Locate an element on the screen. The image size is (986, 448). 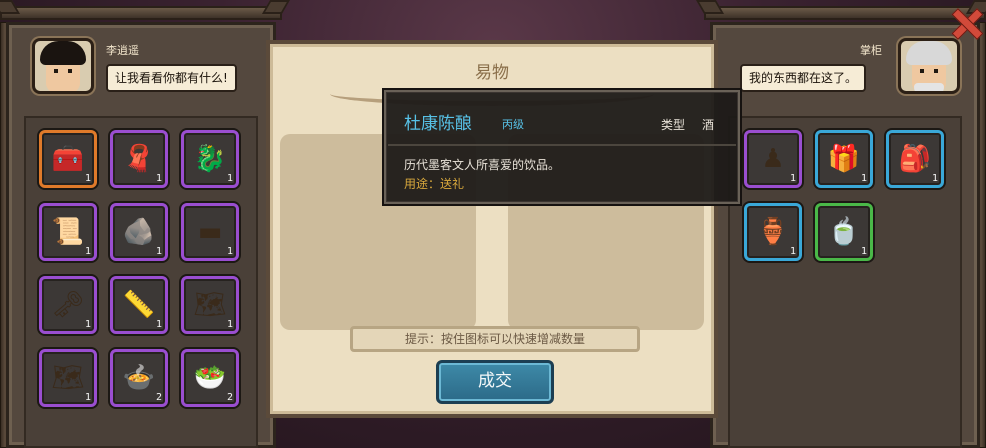
merchant-item-slot: 🎒 1 is located at coordinates (915, 159).